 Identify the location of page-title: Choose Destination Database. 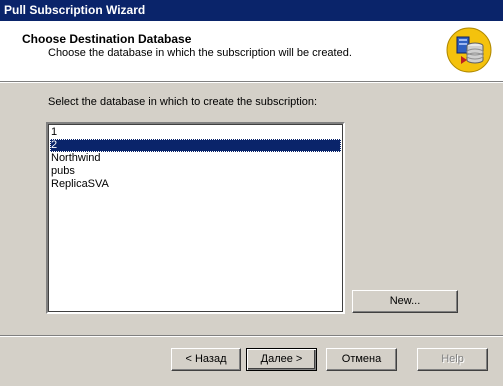
(107, 39).